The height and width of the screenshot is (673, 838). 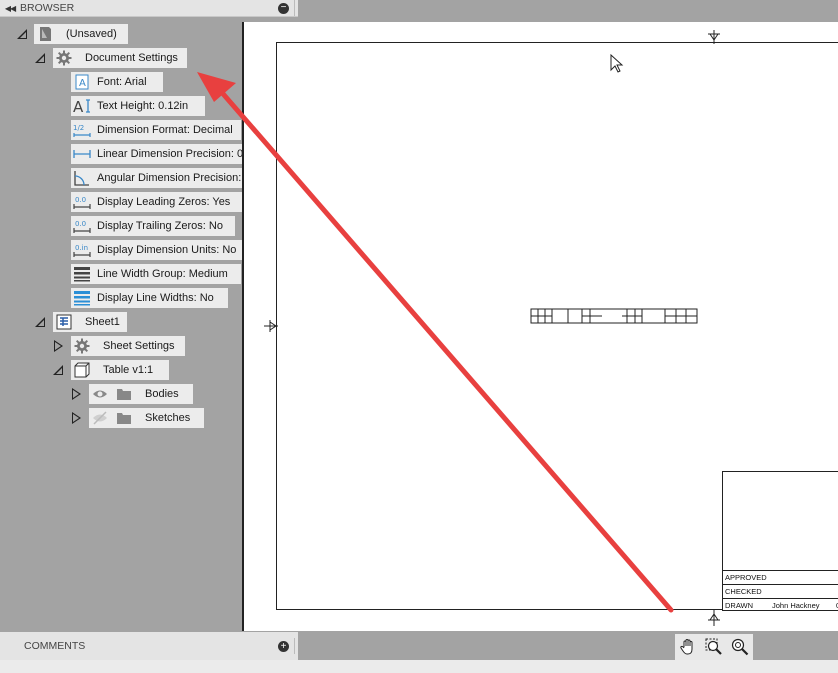 I want to click on angular-dimension-icon, so click(x=82, y=178).